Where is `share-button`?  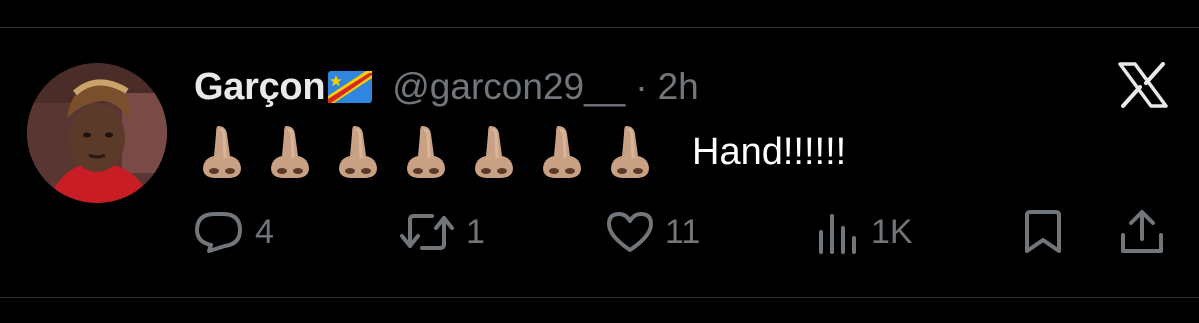 share-button is located at coordinates (1142, 232).